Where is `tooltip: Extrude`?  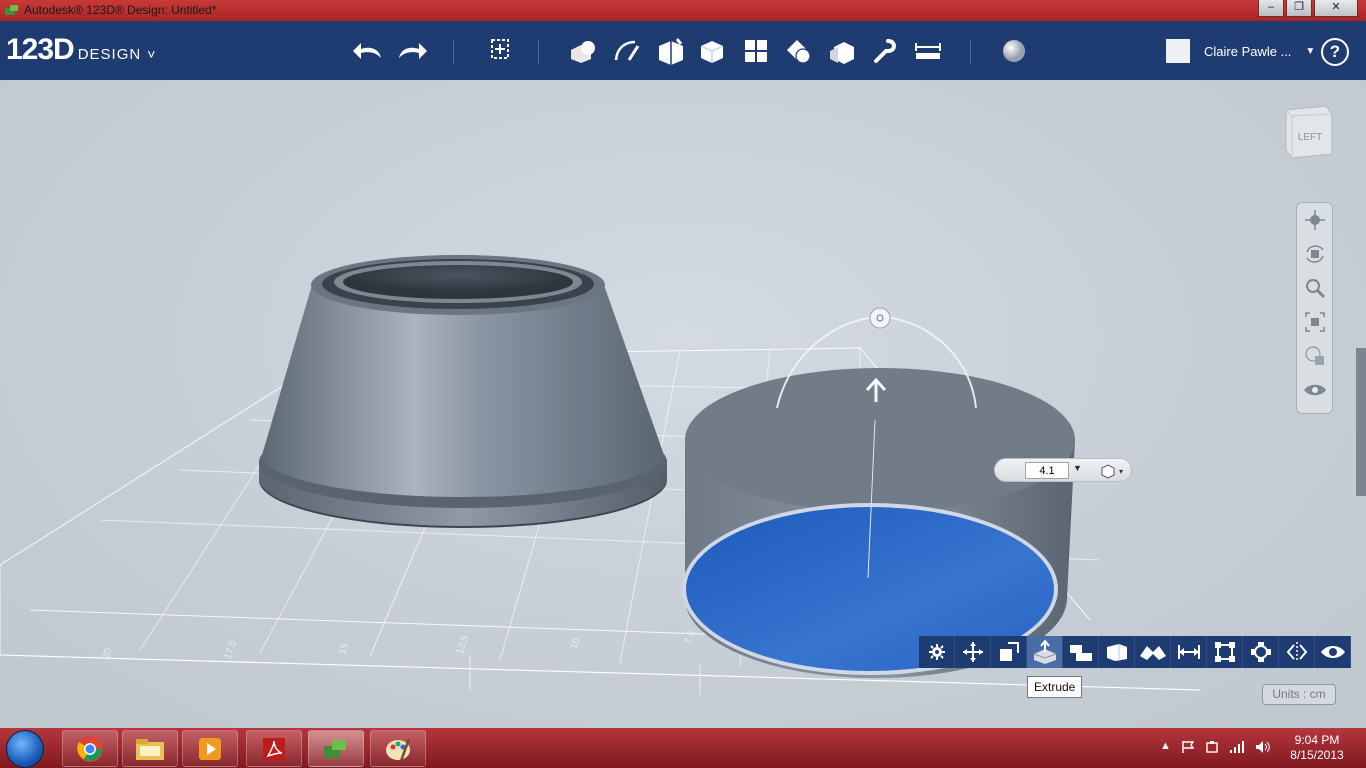 tooltip: Extrude is located at coordinates (1055, 687).